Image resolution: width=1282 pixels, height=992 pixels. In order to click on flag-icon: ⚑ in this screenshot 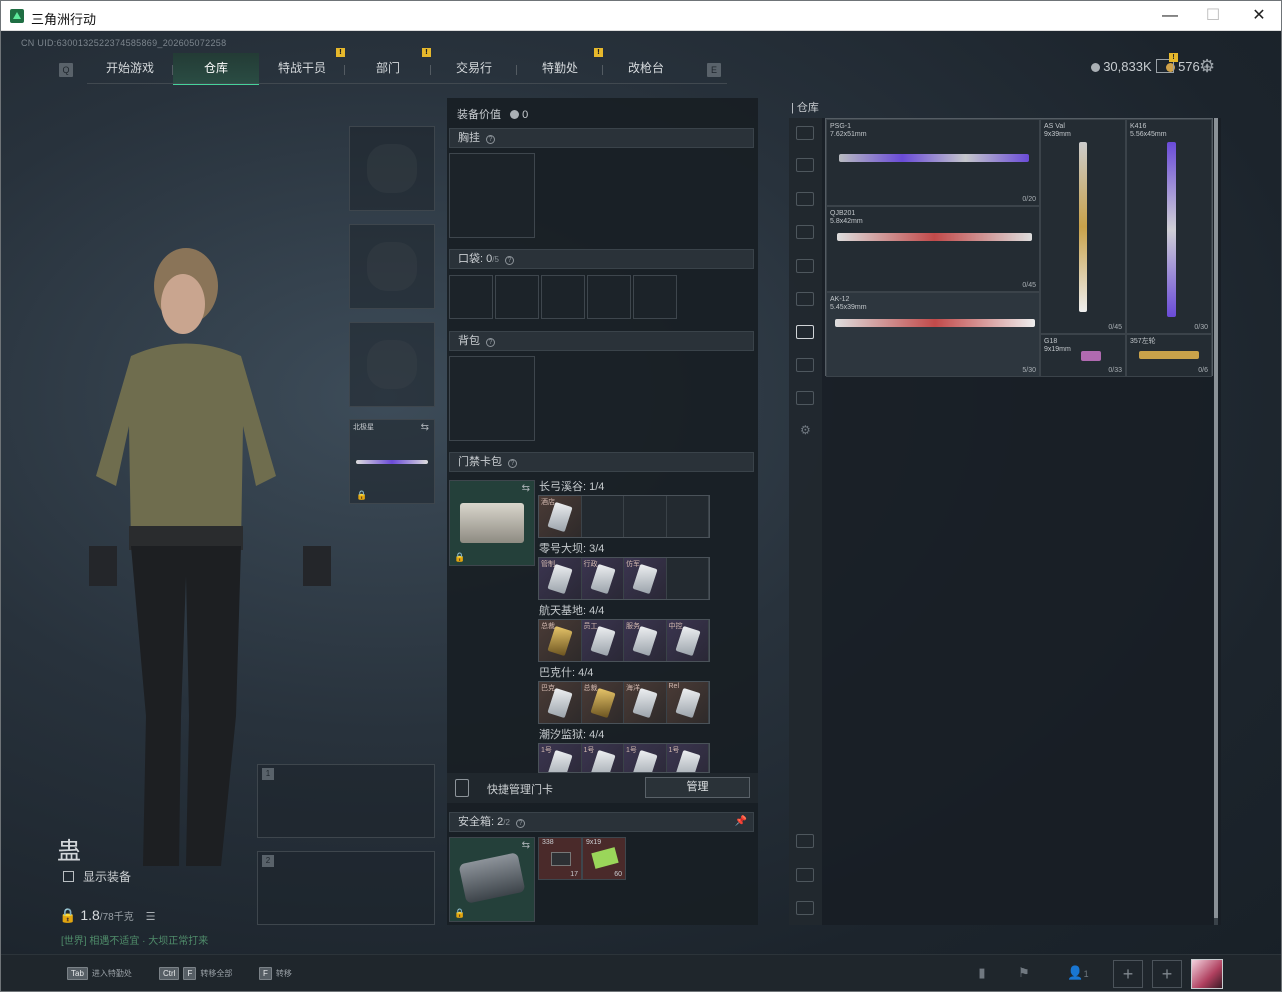, I will do `click(1024, 973)`.